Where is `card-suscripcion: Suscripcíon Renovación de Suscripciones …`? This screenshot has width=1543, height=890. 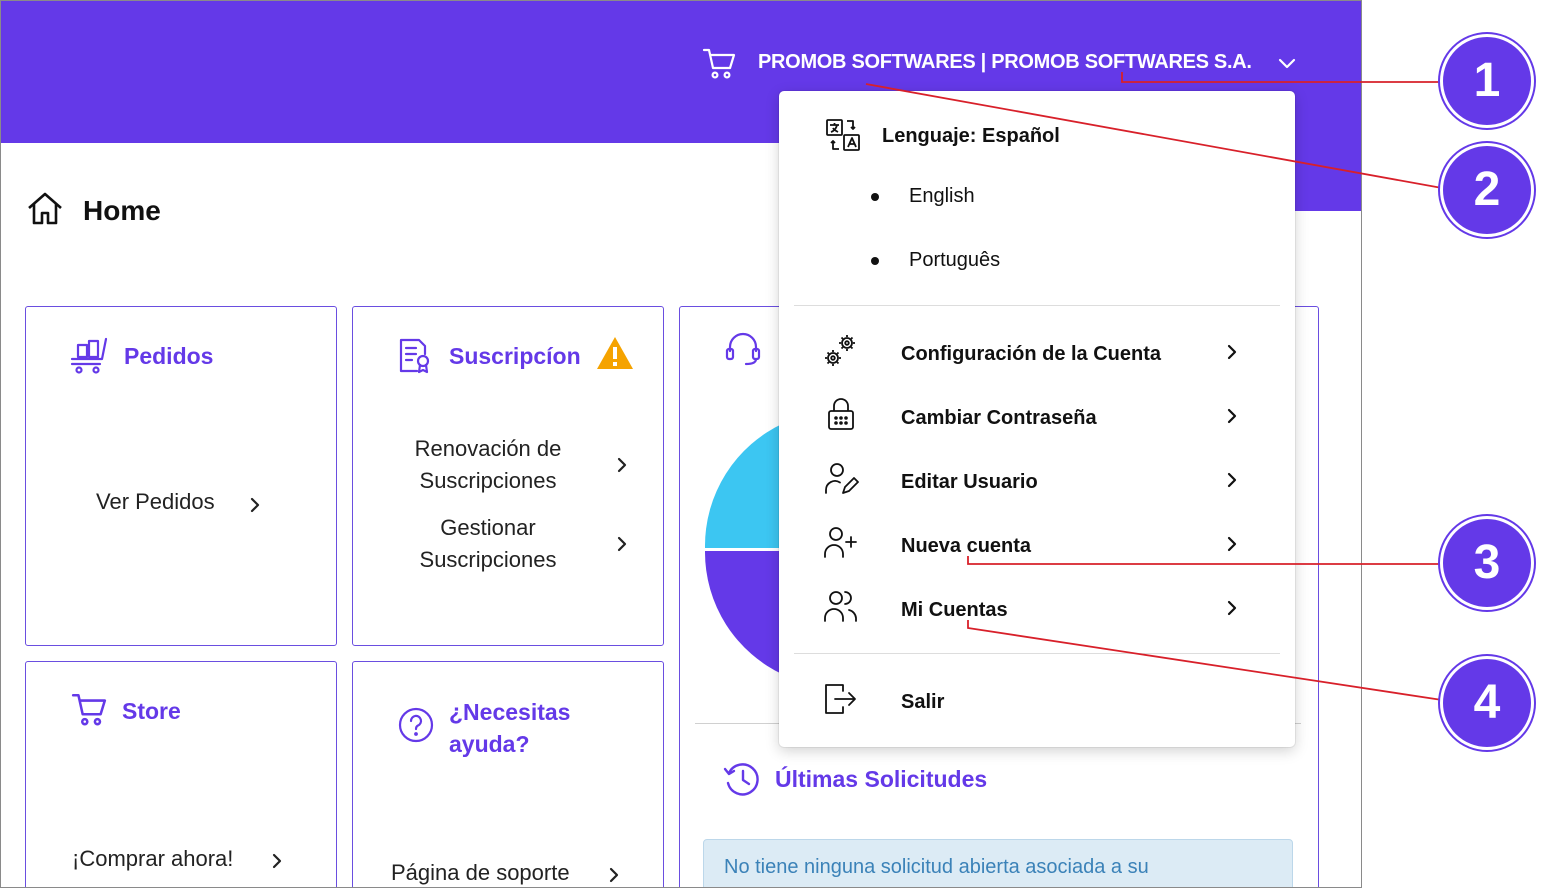
card-suscripcion: Suscripcíon Renovación de Suscripciones … is located at coordinates (508, 476).